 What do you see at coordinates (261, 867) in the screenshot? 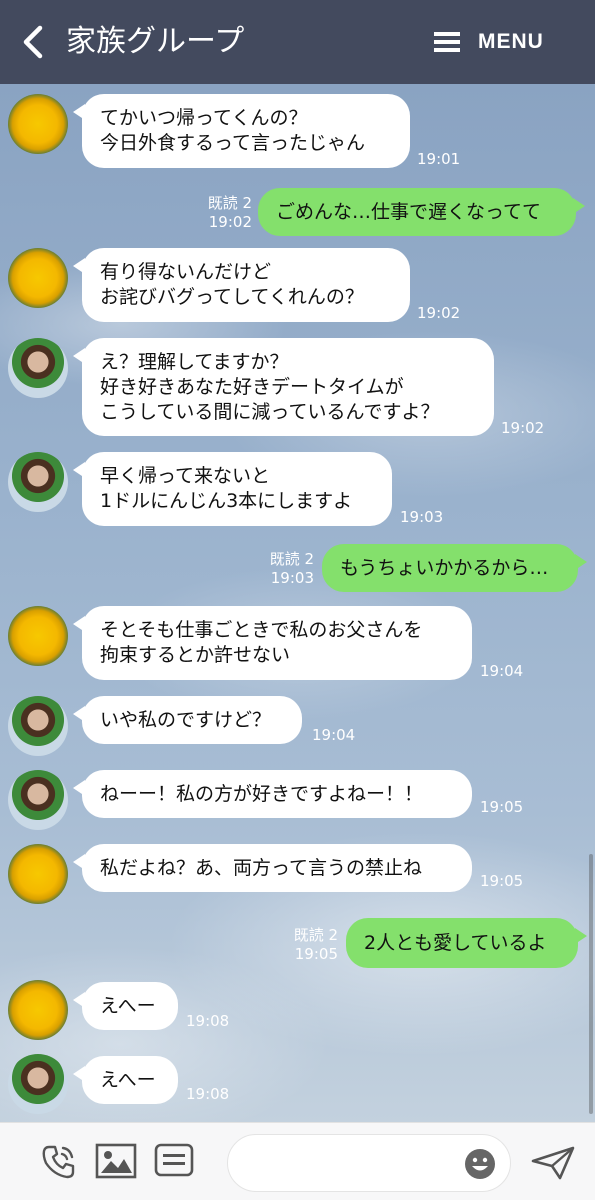
I see `message-line: 私だよね？あ、両方って言うの禁止ね` at bounding box center [261, 867].